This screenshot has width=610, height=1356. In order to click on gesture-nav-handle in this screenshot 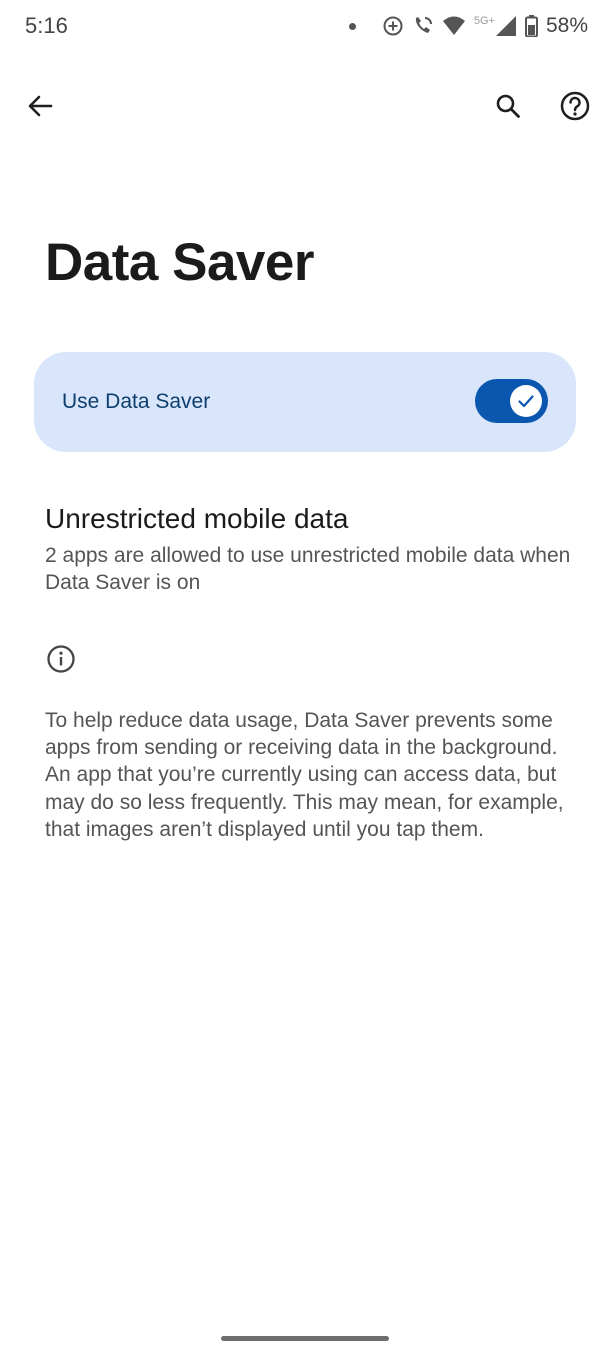, I will do `click(305, 1338)`.